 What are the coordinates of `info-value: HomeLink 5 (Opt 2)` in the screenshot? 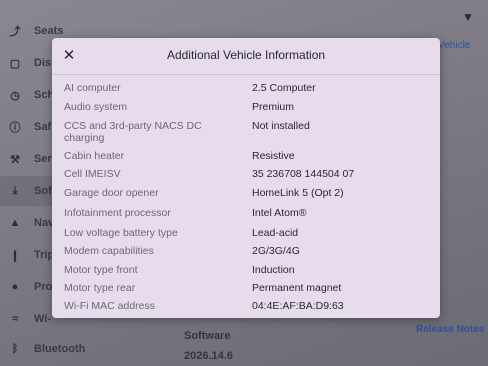 It's located at (298, 193).